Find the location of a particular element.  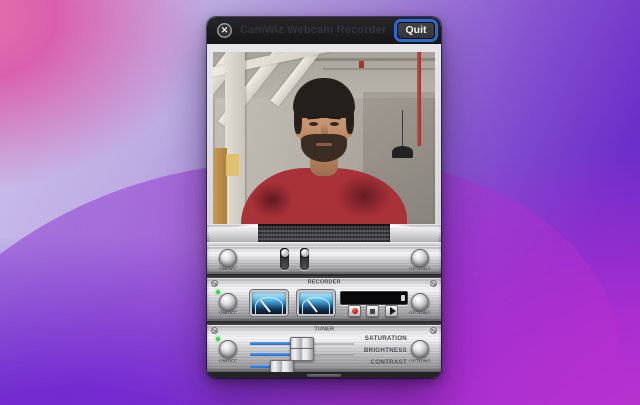

cabinet-box is located at coordinates (232, 165).